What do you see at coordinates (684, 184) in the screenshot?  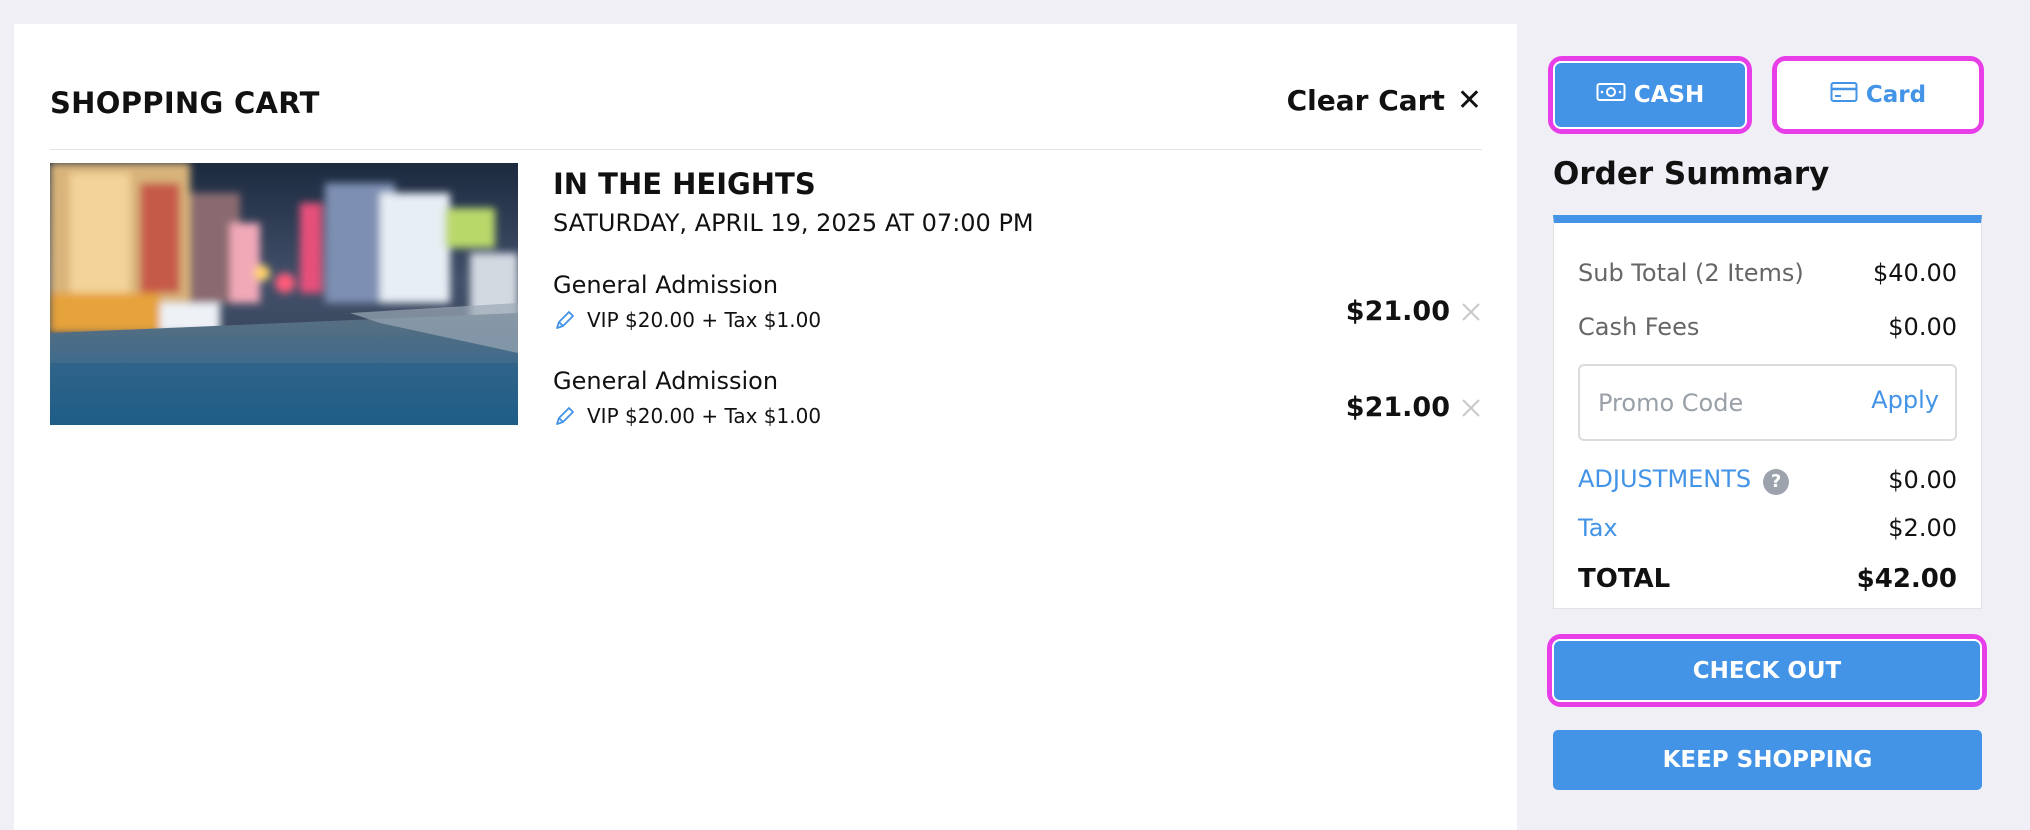 I see `event-name: IN THE HEIGHTS` at bounding box center [684, 184].